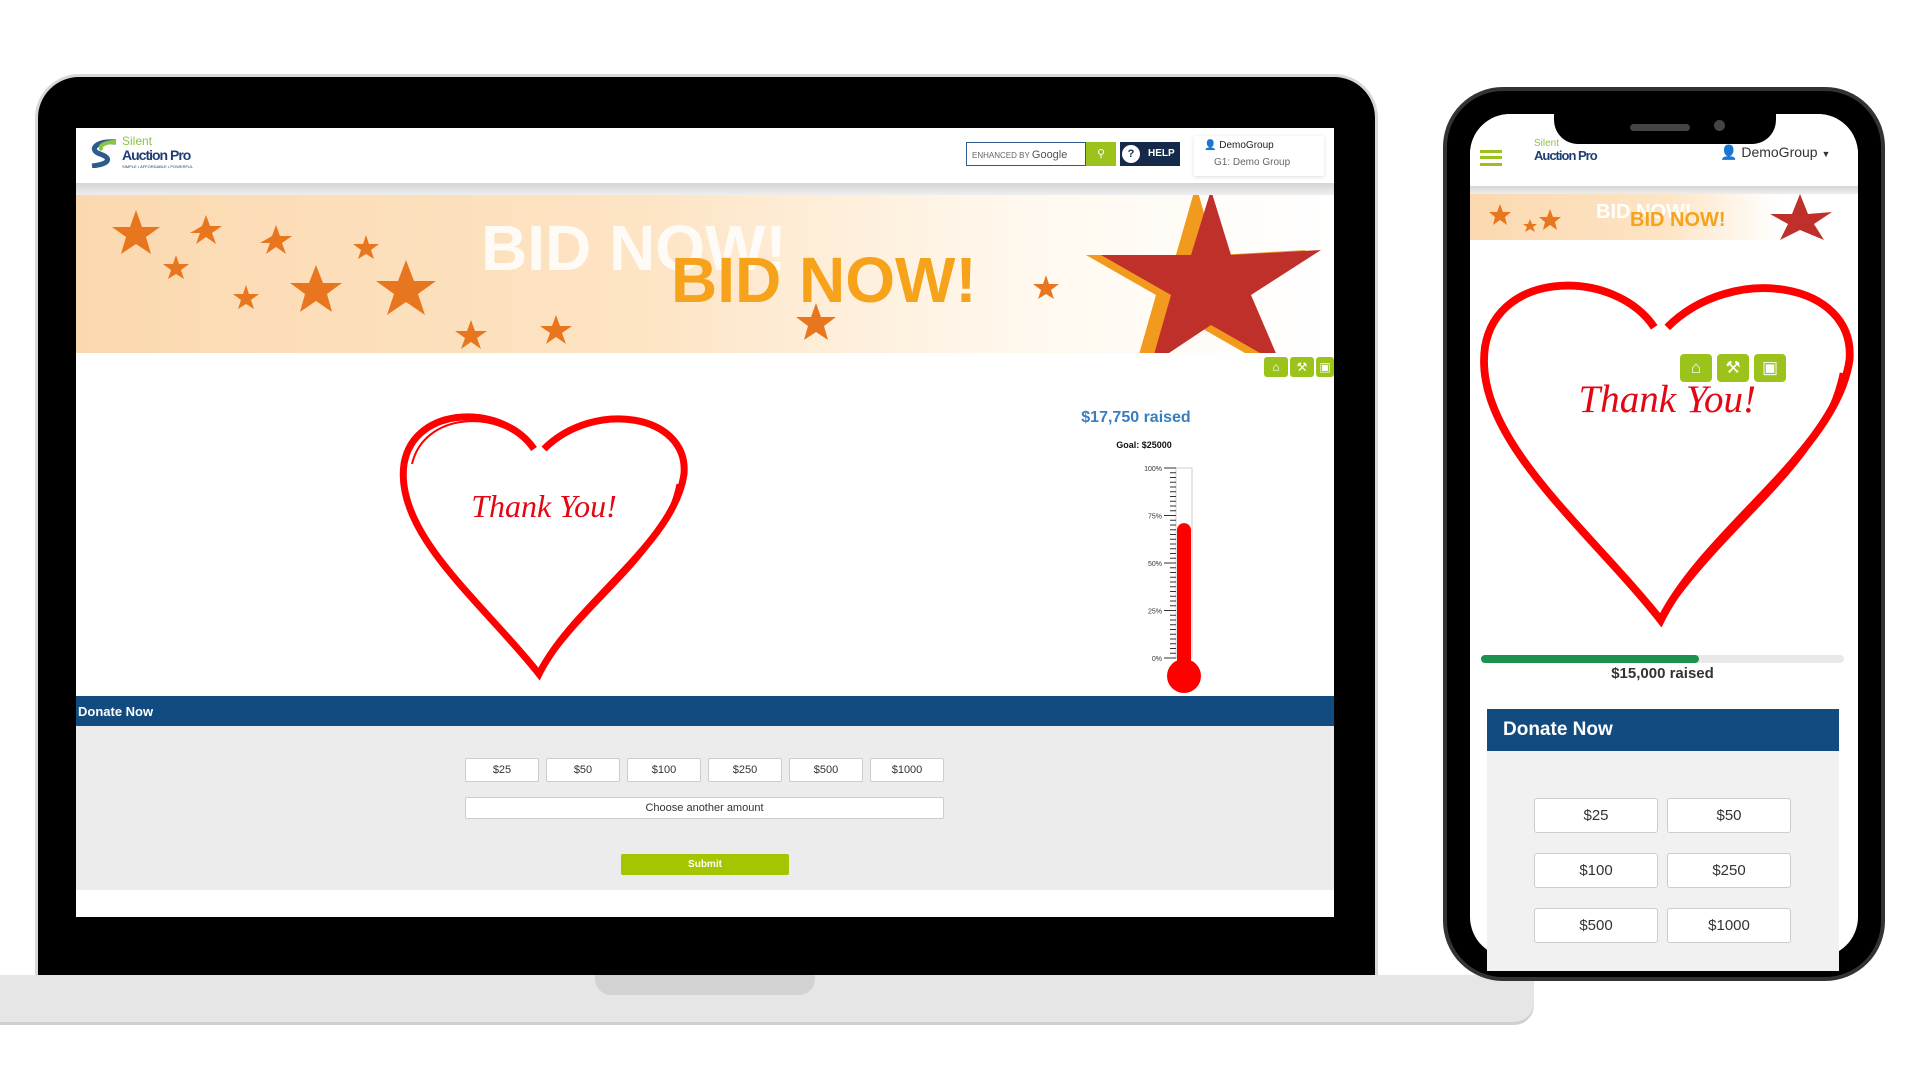  I want to click on phone-progress-fill, so click(1590, 659).